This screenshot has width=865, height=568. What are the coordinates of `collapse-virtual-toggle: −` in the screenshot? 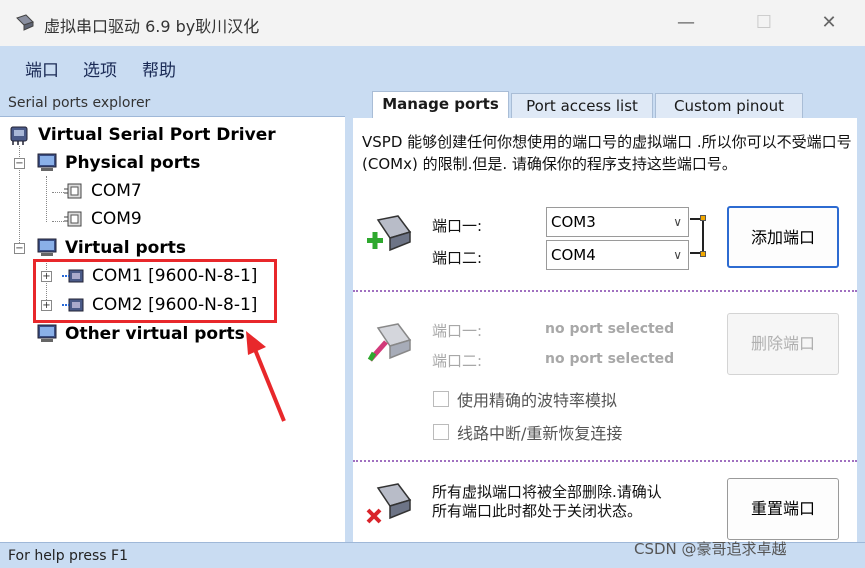 It's located at (19, 248).